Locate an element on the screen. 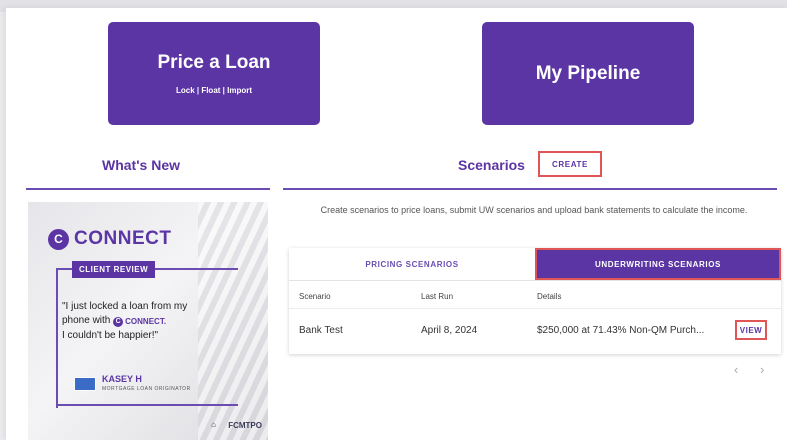 The height and width of the screenshot is (440, 787). connect-logo: C CONNECT is located at coordinates (109, 239).